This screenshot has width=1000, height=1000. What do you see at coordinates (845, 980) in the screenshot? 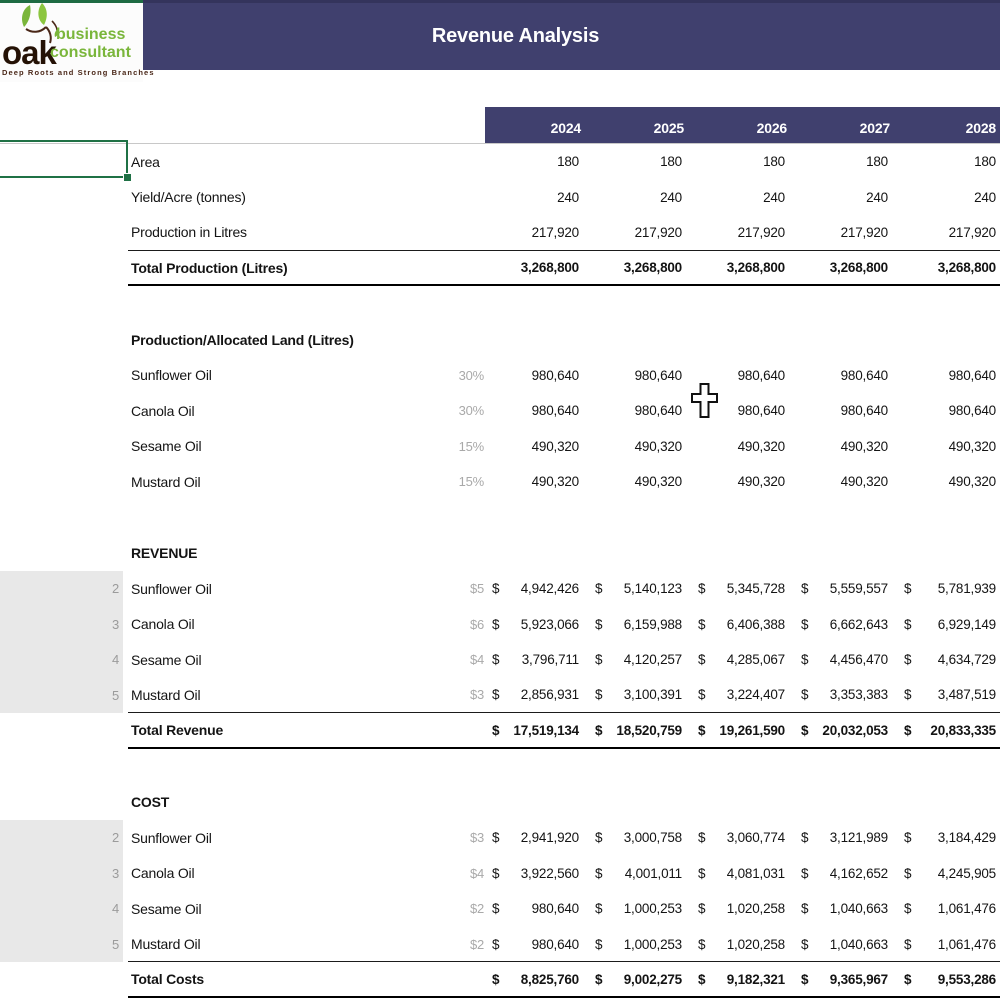
I see `value-cell: $9,365,967` at bounding box center [845, 980].